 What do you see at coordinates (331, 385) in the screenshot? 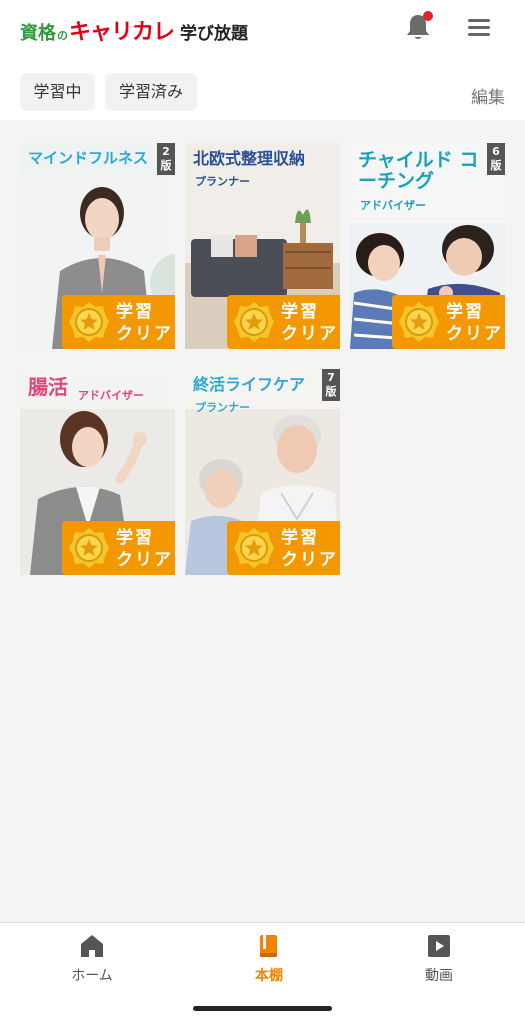
I see `edition-badge: 7 版` at bounding box center [331, 385].